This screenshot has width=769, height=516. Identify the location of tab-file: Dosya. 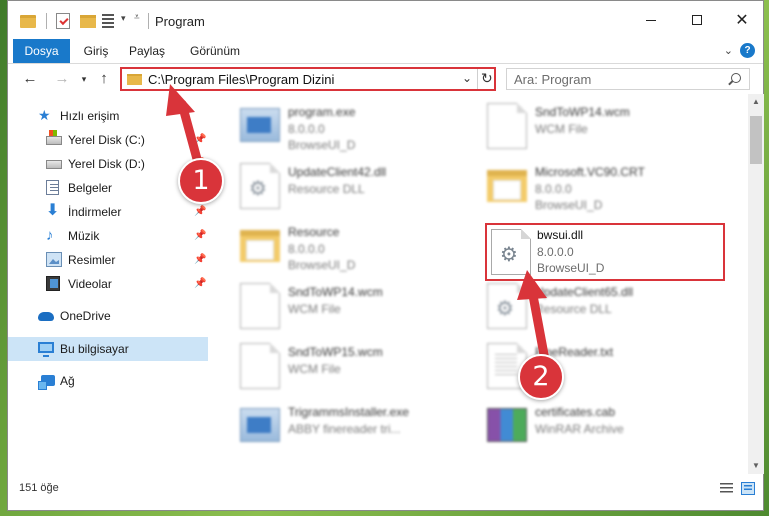
(41, 51).